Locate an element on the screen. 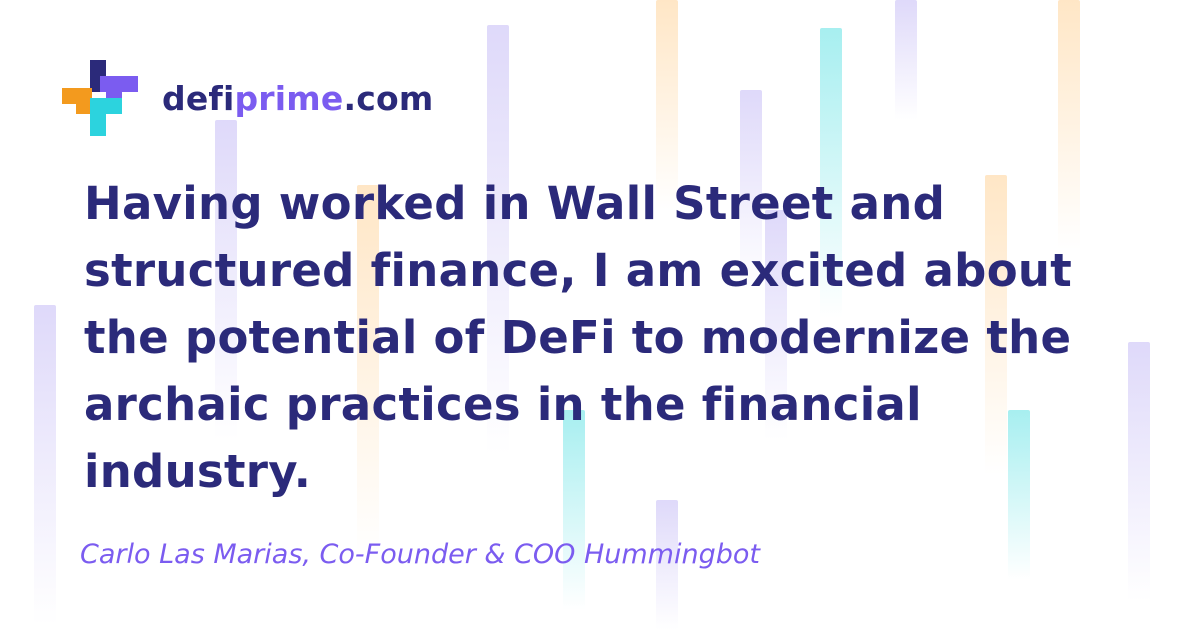 This screenshot has height=630, width=1200. brand-name-main: prime is located at coordinates (289, 98).